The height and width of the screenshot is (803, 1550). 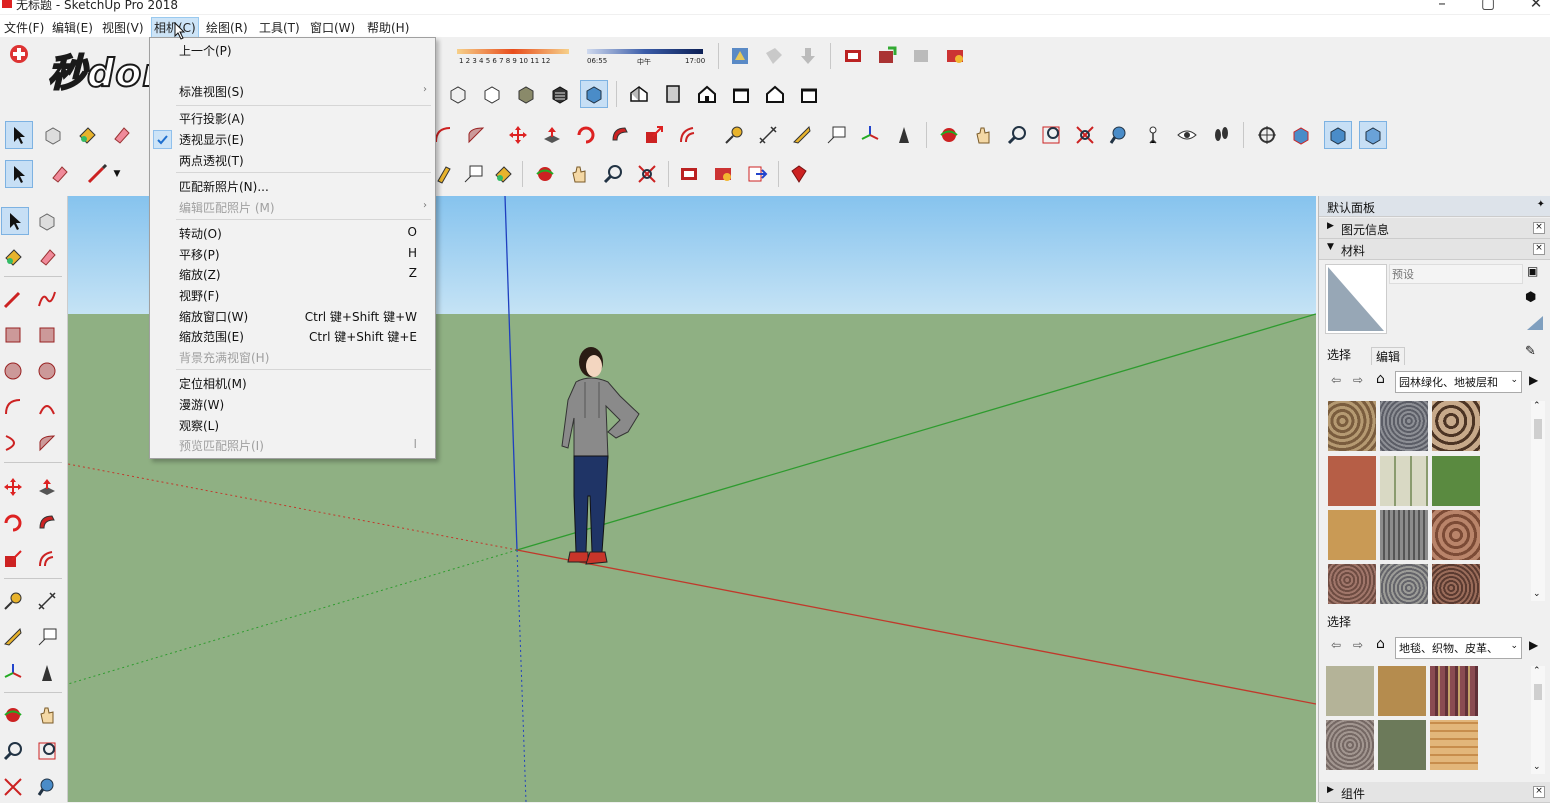 I want to click on left-axes-icon, so click(x=13, y=673).